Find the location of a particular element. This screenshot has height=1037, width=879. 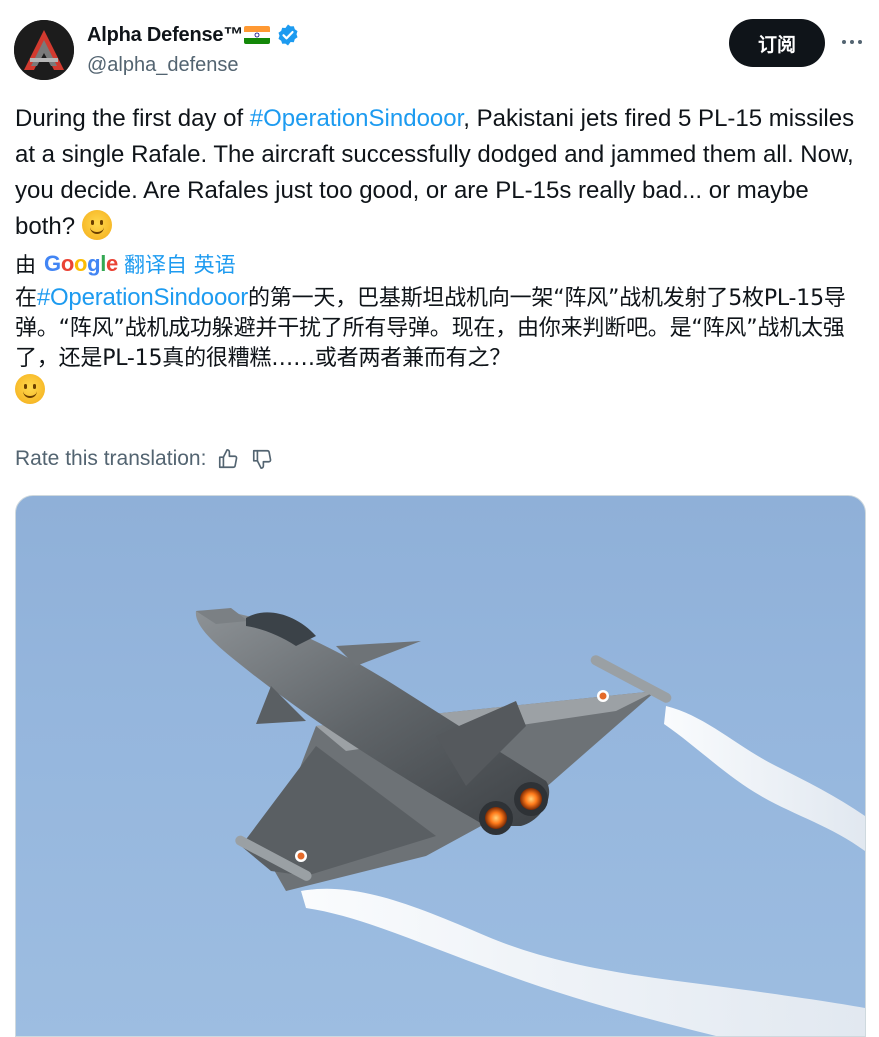

author-names: Alpha Defense™ @alpha_defense is located at coordinates (193, 49).